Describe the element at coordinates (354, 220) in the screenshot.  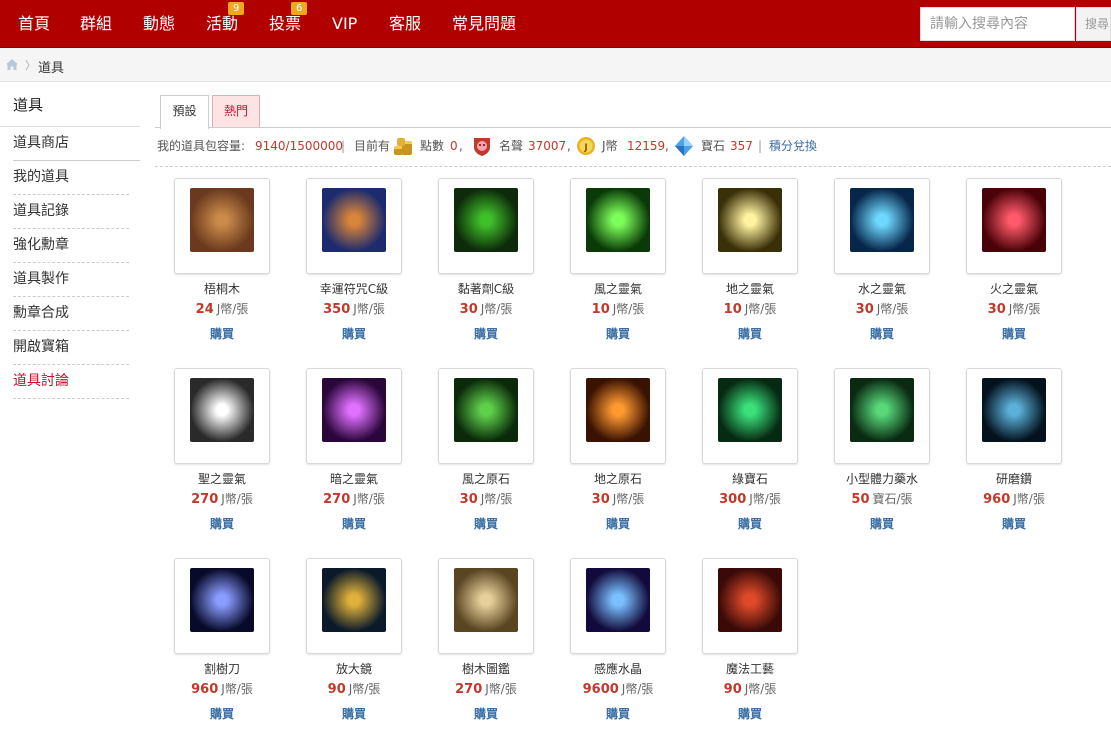
I see `talisman-icon` at that location.